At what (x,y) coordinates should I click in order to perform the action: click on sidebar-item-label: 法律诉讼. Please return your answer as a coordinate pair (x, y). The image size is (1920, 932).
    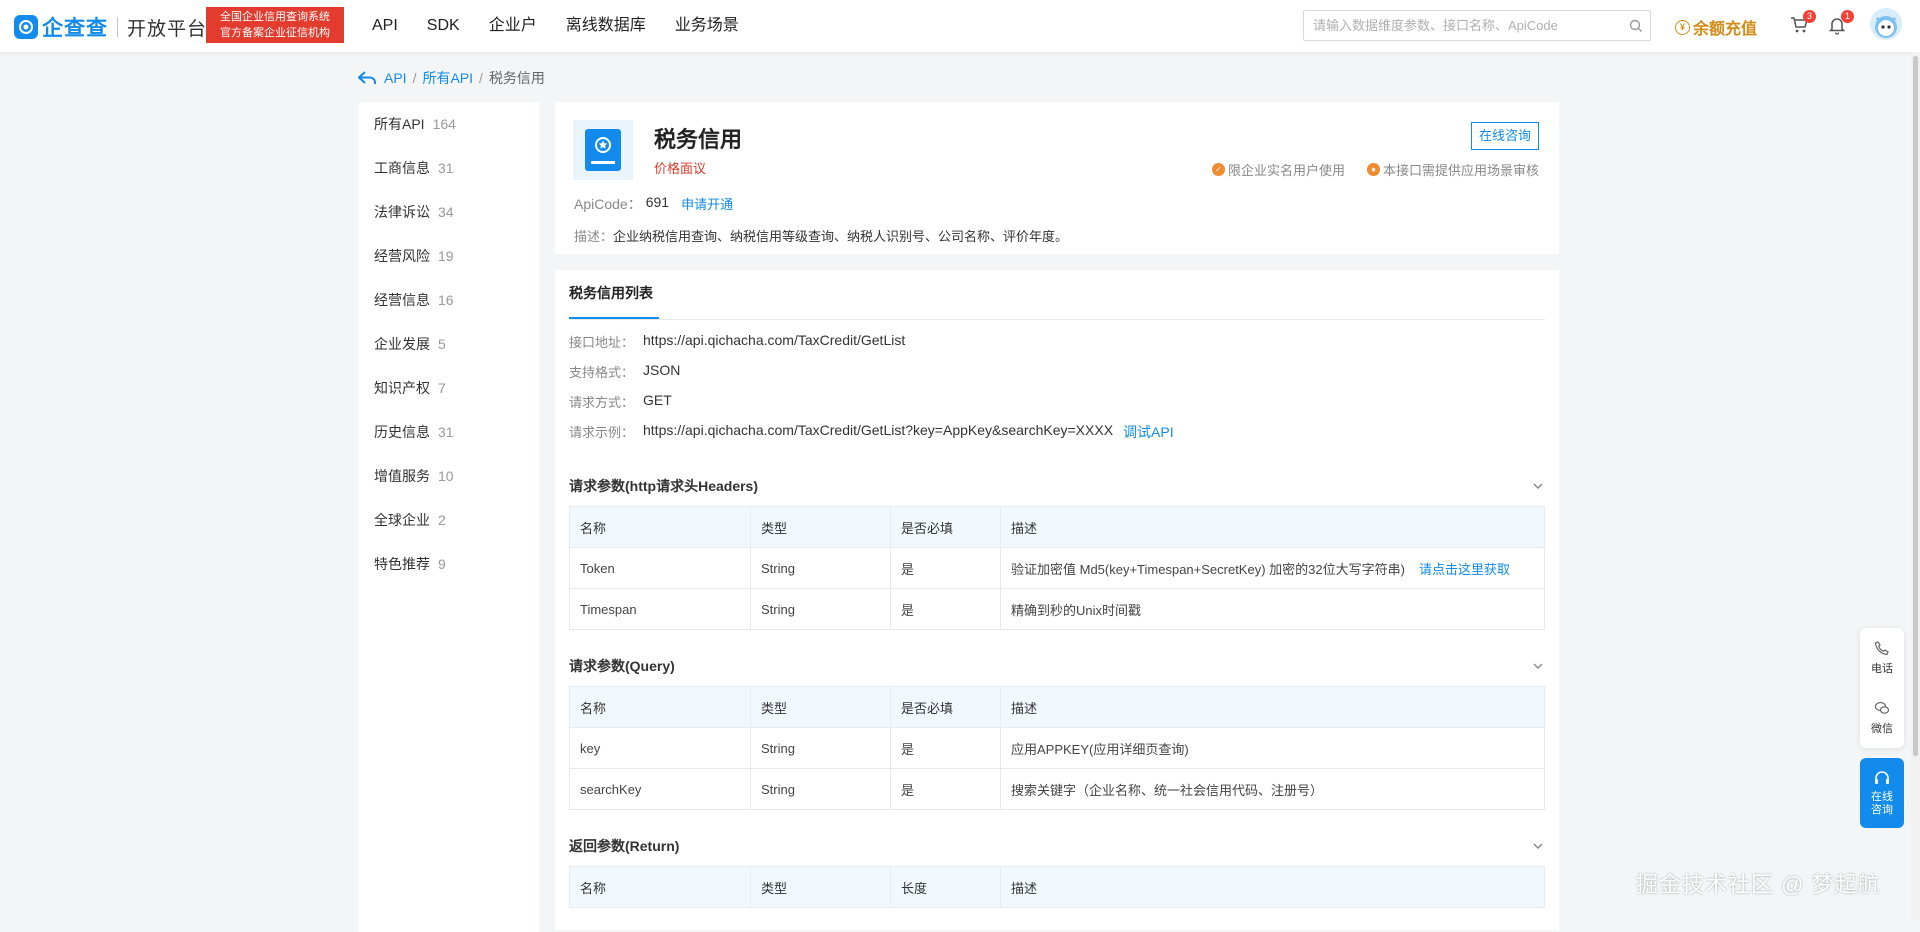
    Looking at the image, I should click on (402, 212).